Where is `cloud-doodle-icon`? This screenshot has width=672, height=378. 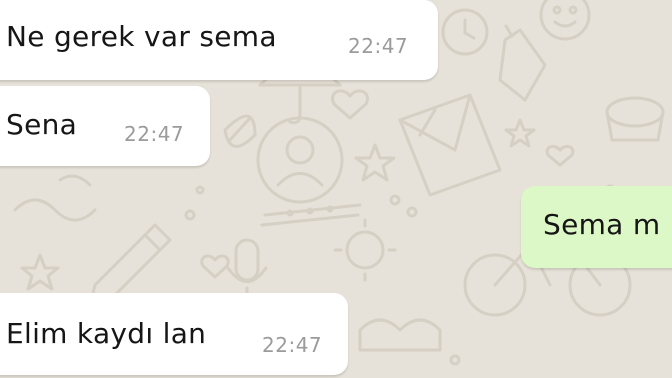 cloud-doodle-icon is located at coordinates (400, 335).